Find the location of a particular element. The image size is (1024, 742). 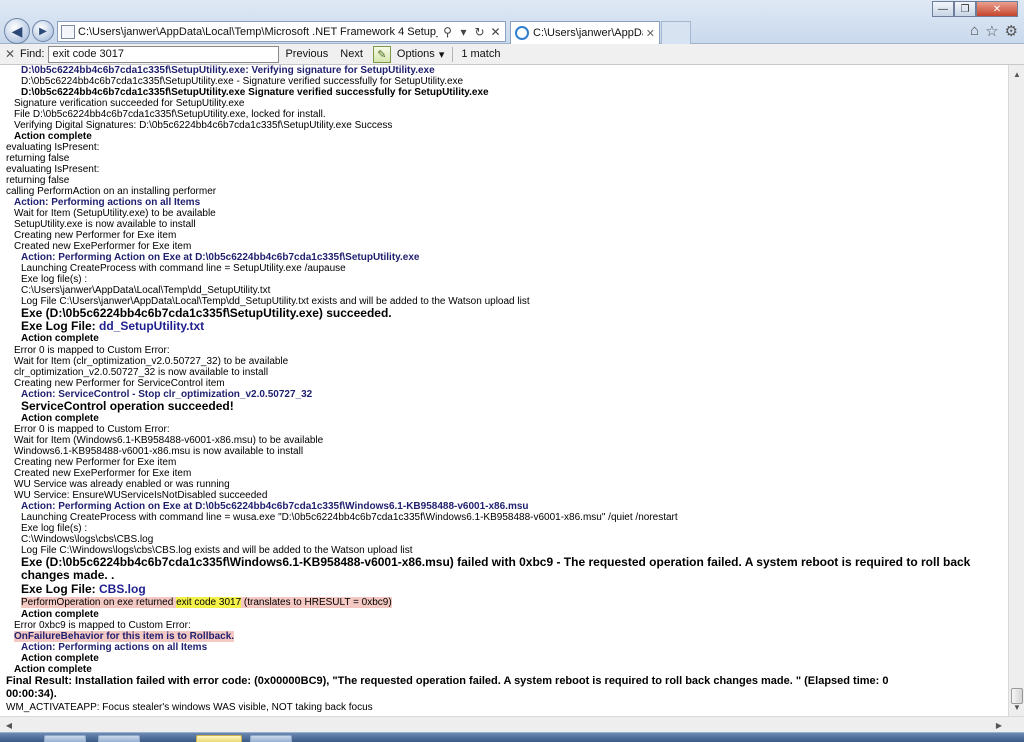

new-tab-button is located at coordinates (676, 32).